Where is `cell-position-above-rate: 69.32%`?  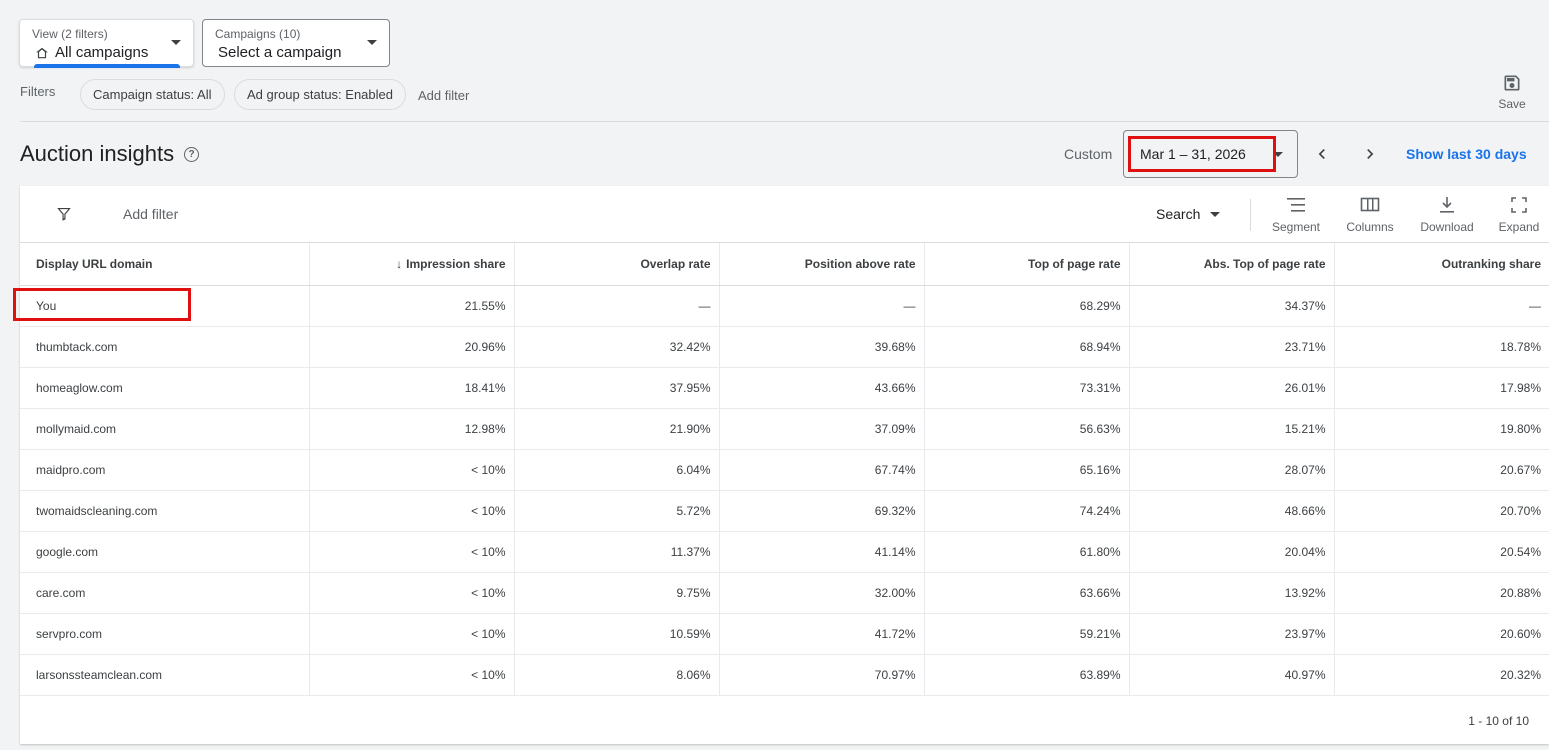
cell-position-above-rate: 69.32% is located at coordinates (821, 511).